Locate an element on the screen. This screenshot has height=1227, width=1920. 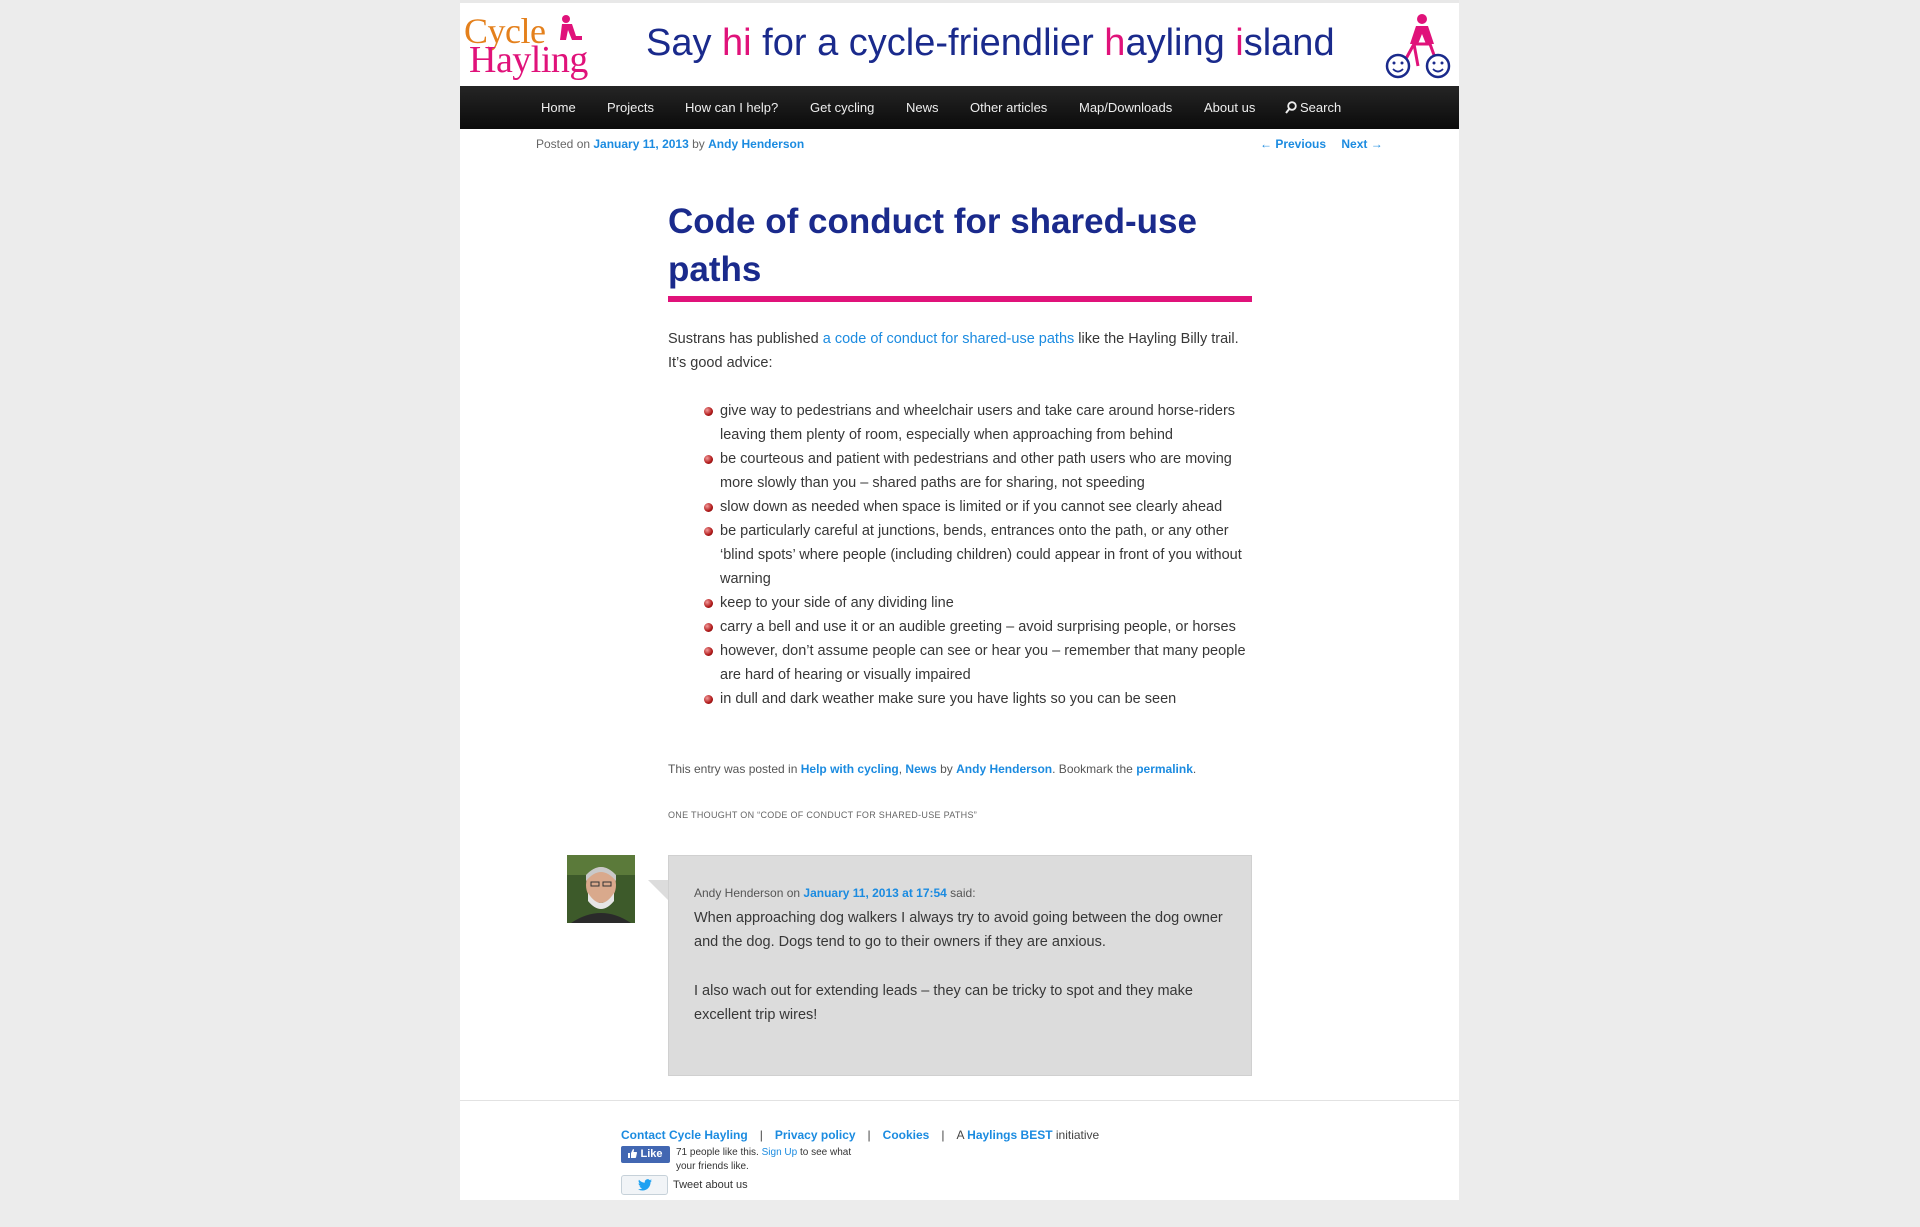
initiative-text: initiative is located at coordinates (1076, 1135).